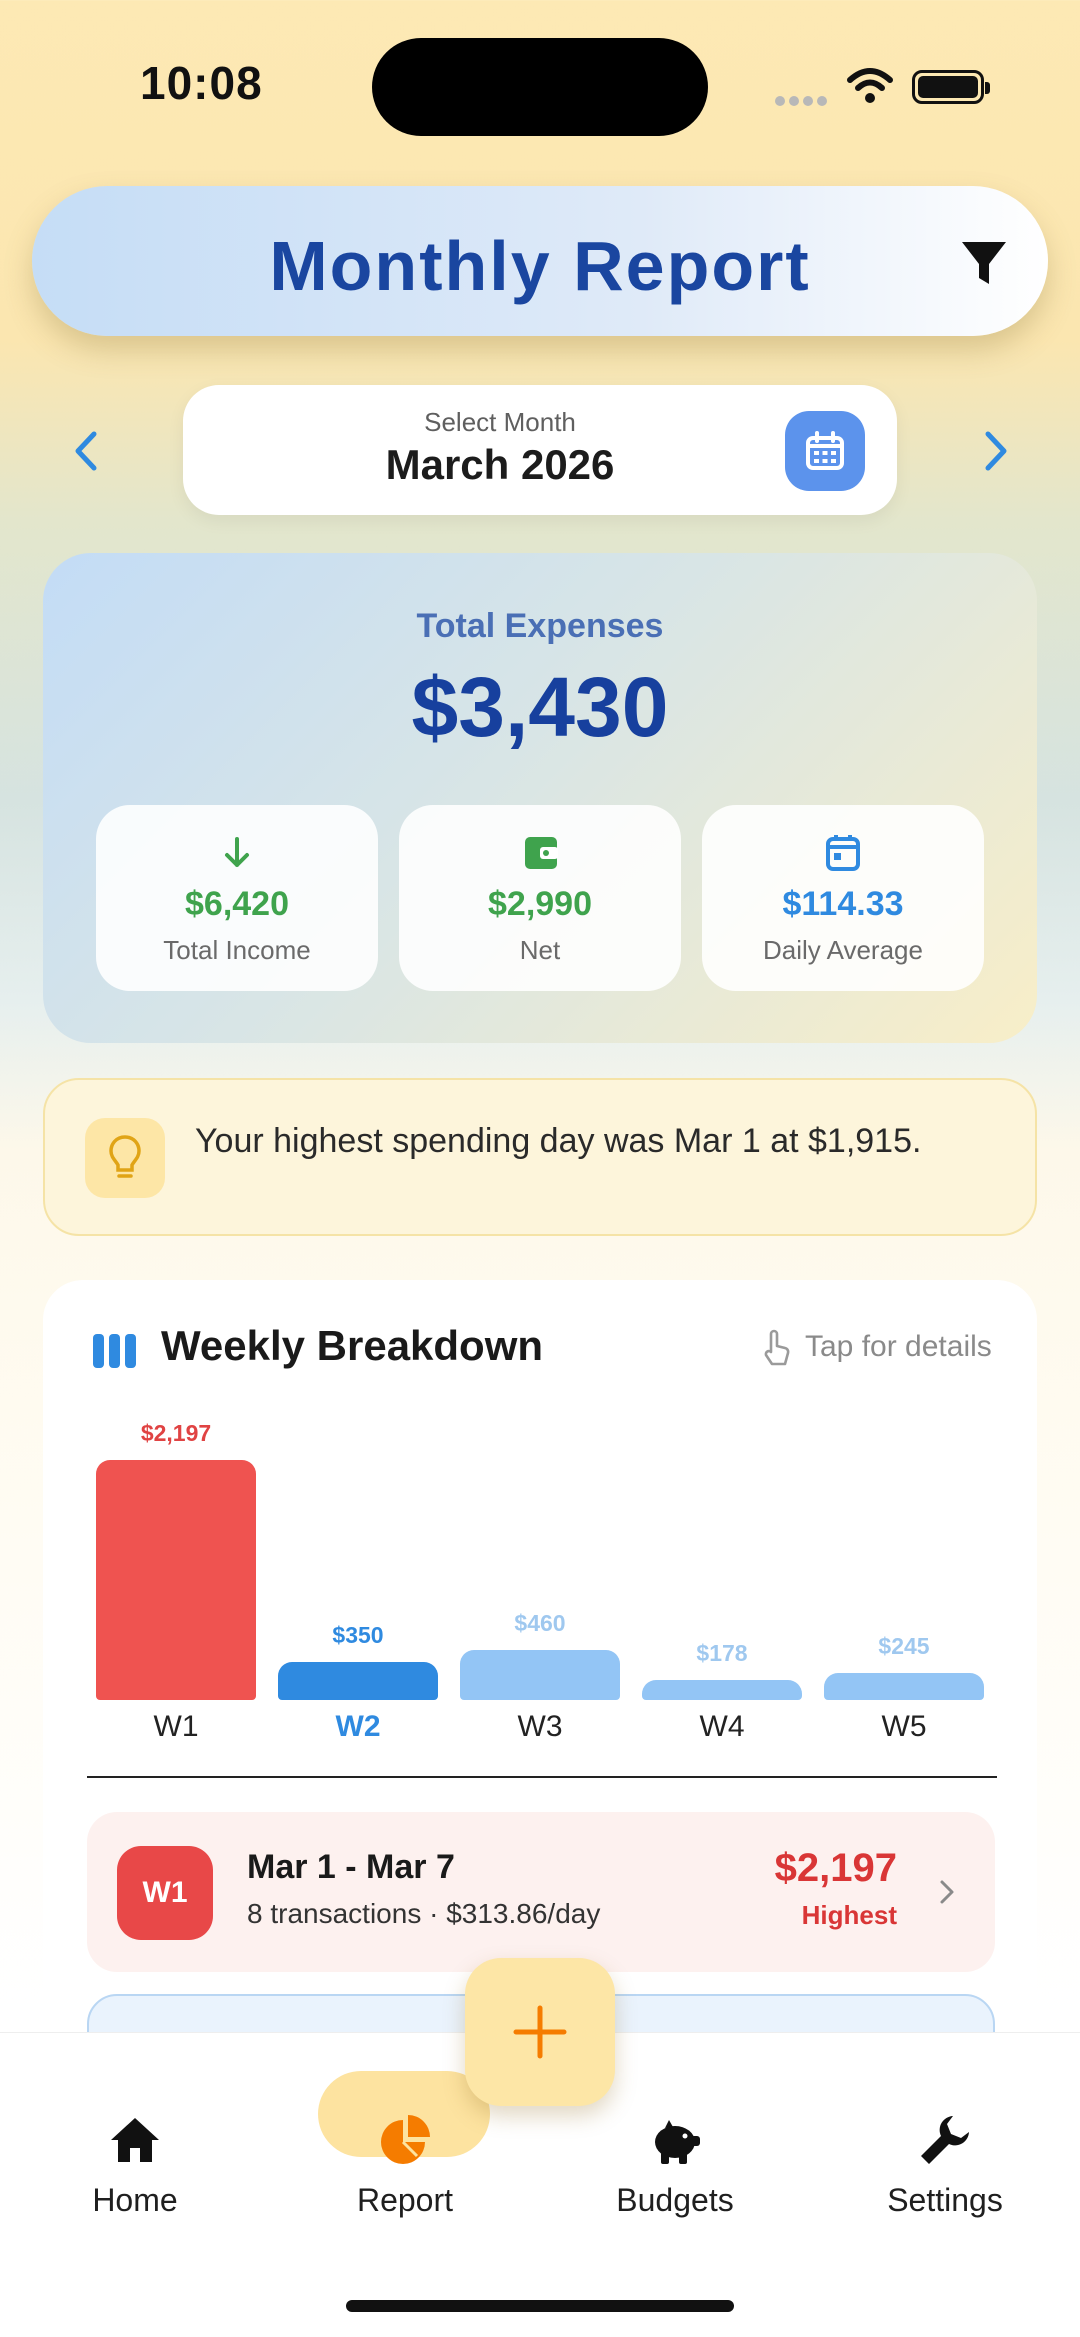 Image resolution: width=1080 pixels, height=2337 pixels. Describe the element at coordinates (165, 1893) in the screenshot. I see `week-badge: W1` at that location.